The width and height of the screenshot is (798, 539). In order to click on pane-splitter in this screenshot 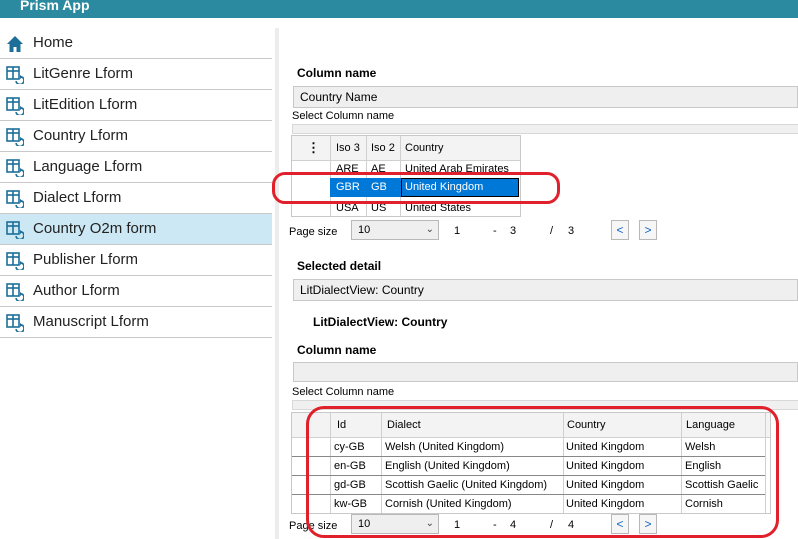, I will do `click(277, 283)`.